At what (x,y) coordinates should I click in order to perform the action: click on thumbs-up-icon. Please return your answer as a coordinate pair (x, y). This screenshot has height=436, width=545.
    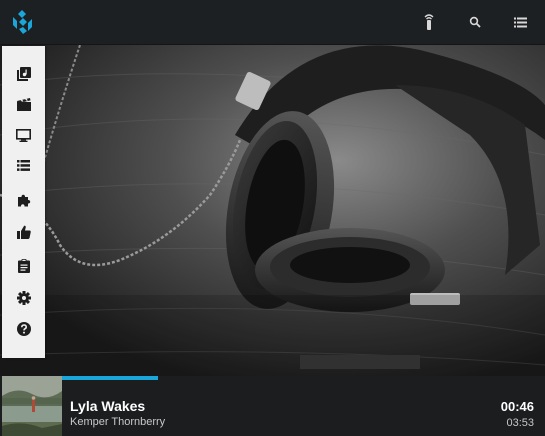
    Looking at the image, I should click on (23, 232).